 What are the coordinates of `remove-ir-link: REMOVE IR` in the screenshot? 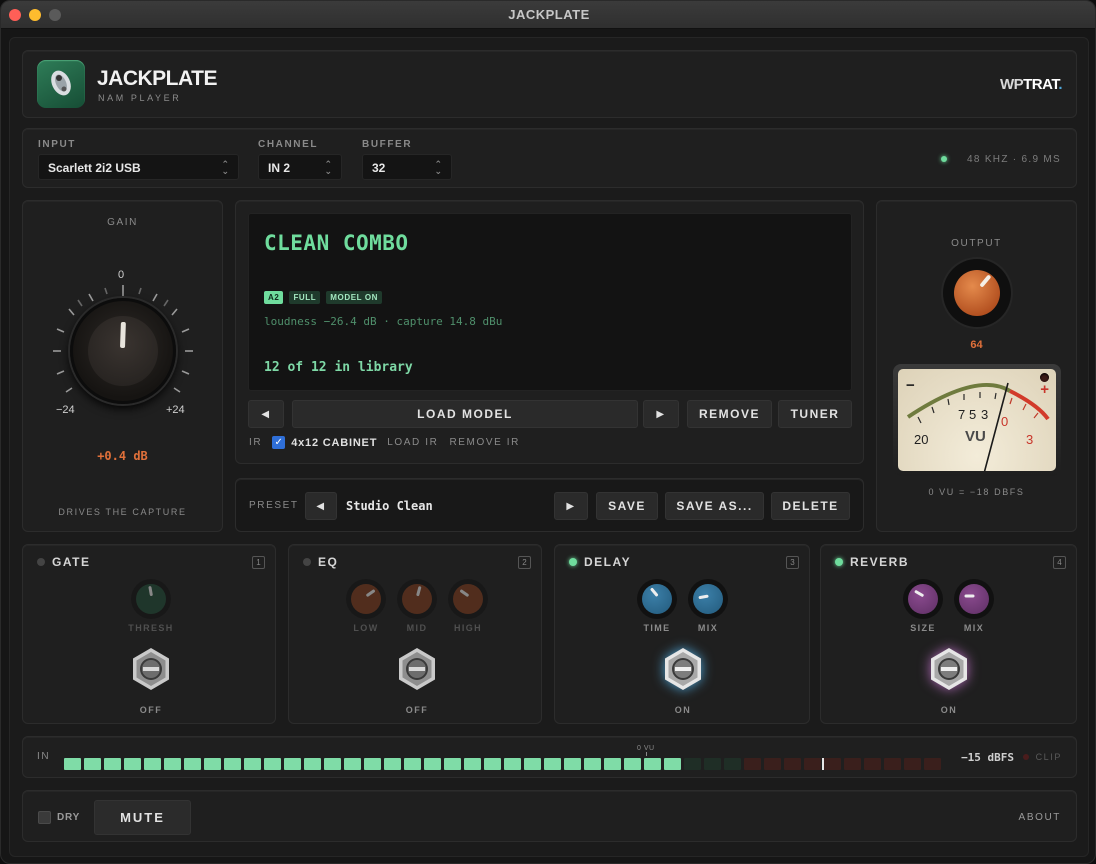 It's located at (484, 442).